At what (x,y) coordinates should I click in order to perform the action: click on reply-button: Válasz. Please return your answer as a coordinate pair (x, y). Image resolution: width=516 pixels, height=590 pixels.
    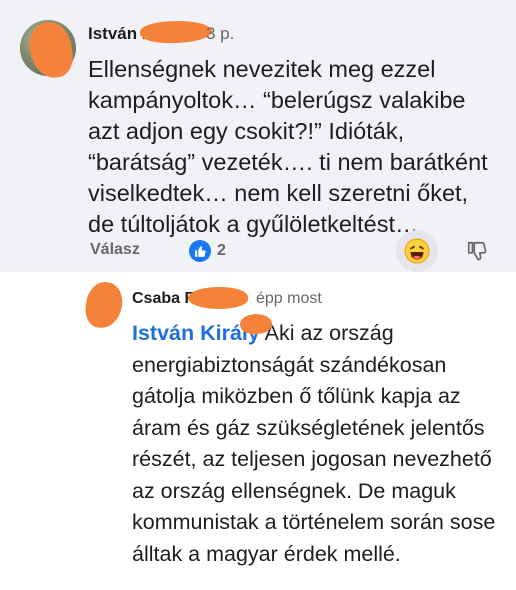
    Looking at the image, I should click on (115, 250).